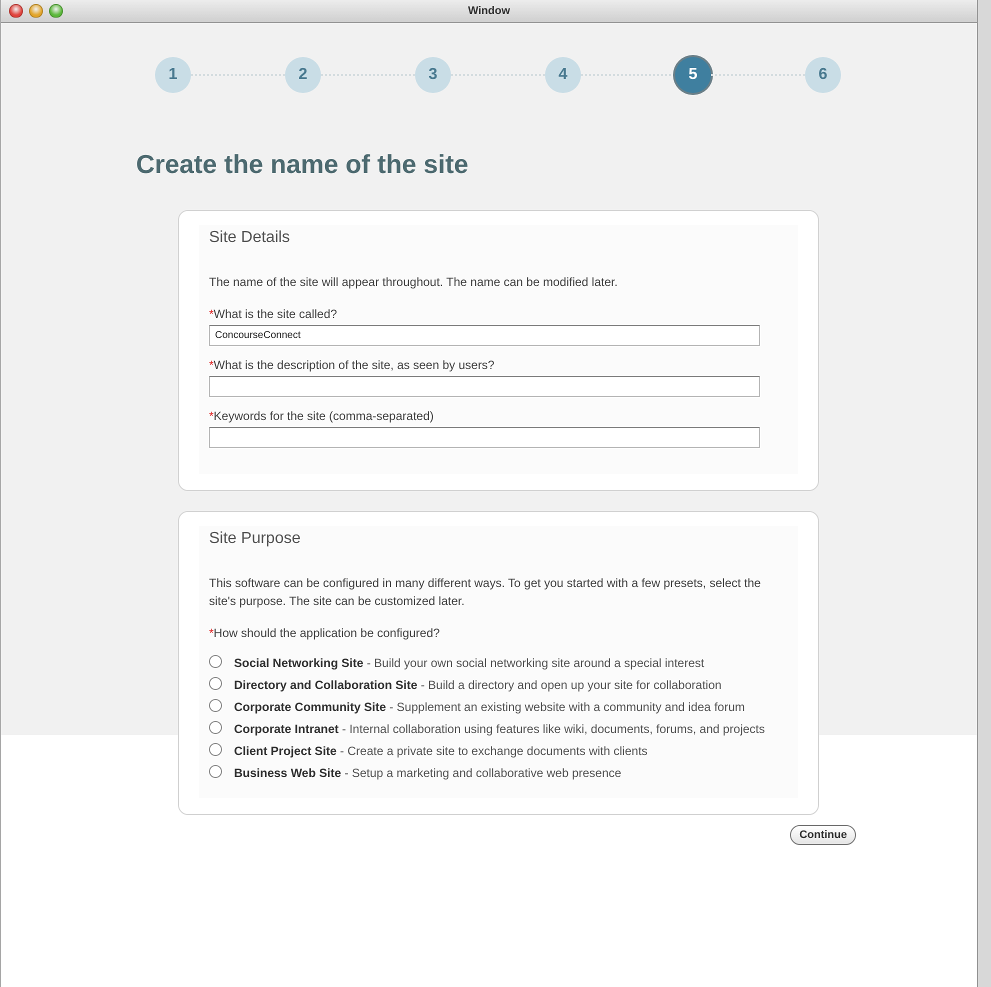 The image size is (991, 987). Describe the element at coordinates (485, 592) in the screenshot. I see `intro-text: This software can be configured in many different ways. To get you started with a few presets, select the site's purpose. The site can be customized later.` at that location.